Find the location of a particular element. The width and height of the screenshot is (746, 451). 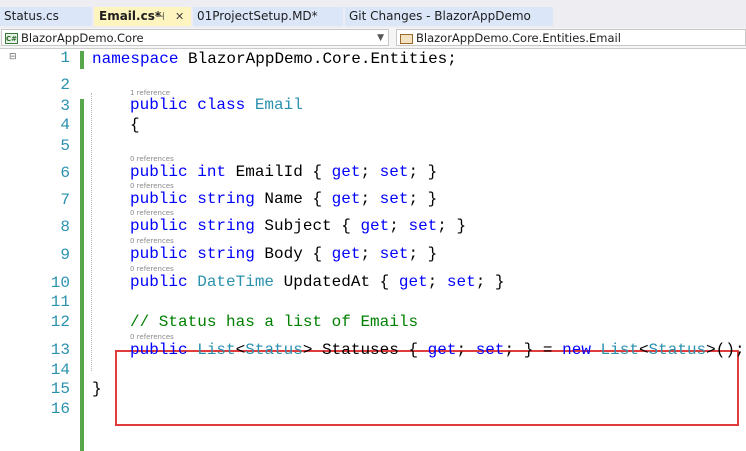

chevron-down-icon: ▼ is located at coordinates (380, 38).